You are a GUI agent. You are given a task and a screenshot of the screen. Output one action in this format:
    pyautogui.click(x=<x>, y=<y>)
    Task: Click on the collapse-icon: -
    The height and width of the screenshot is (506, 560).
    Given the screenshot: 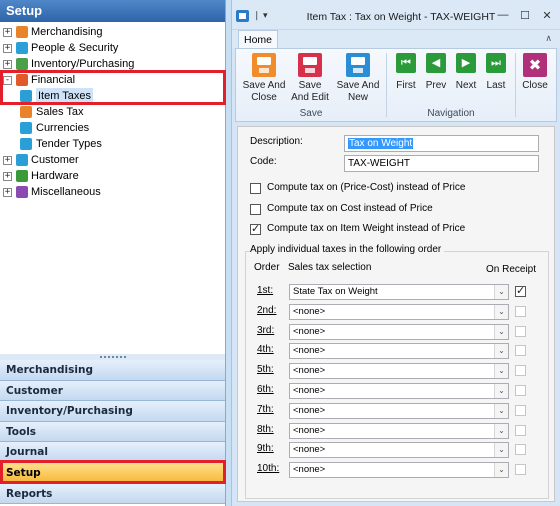 What is the action you would take?
    pyautogui.click(x=7, y=80)
    